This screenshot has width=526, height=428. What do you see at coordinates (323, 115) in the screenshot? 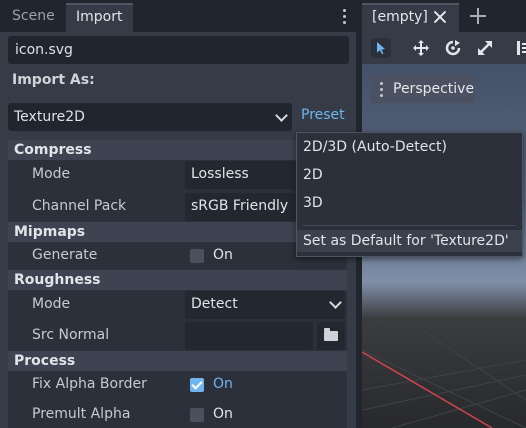
I see `preset-button: Preset` at bounding box center [323, 115].